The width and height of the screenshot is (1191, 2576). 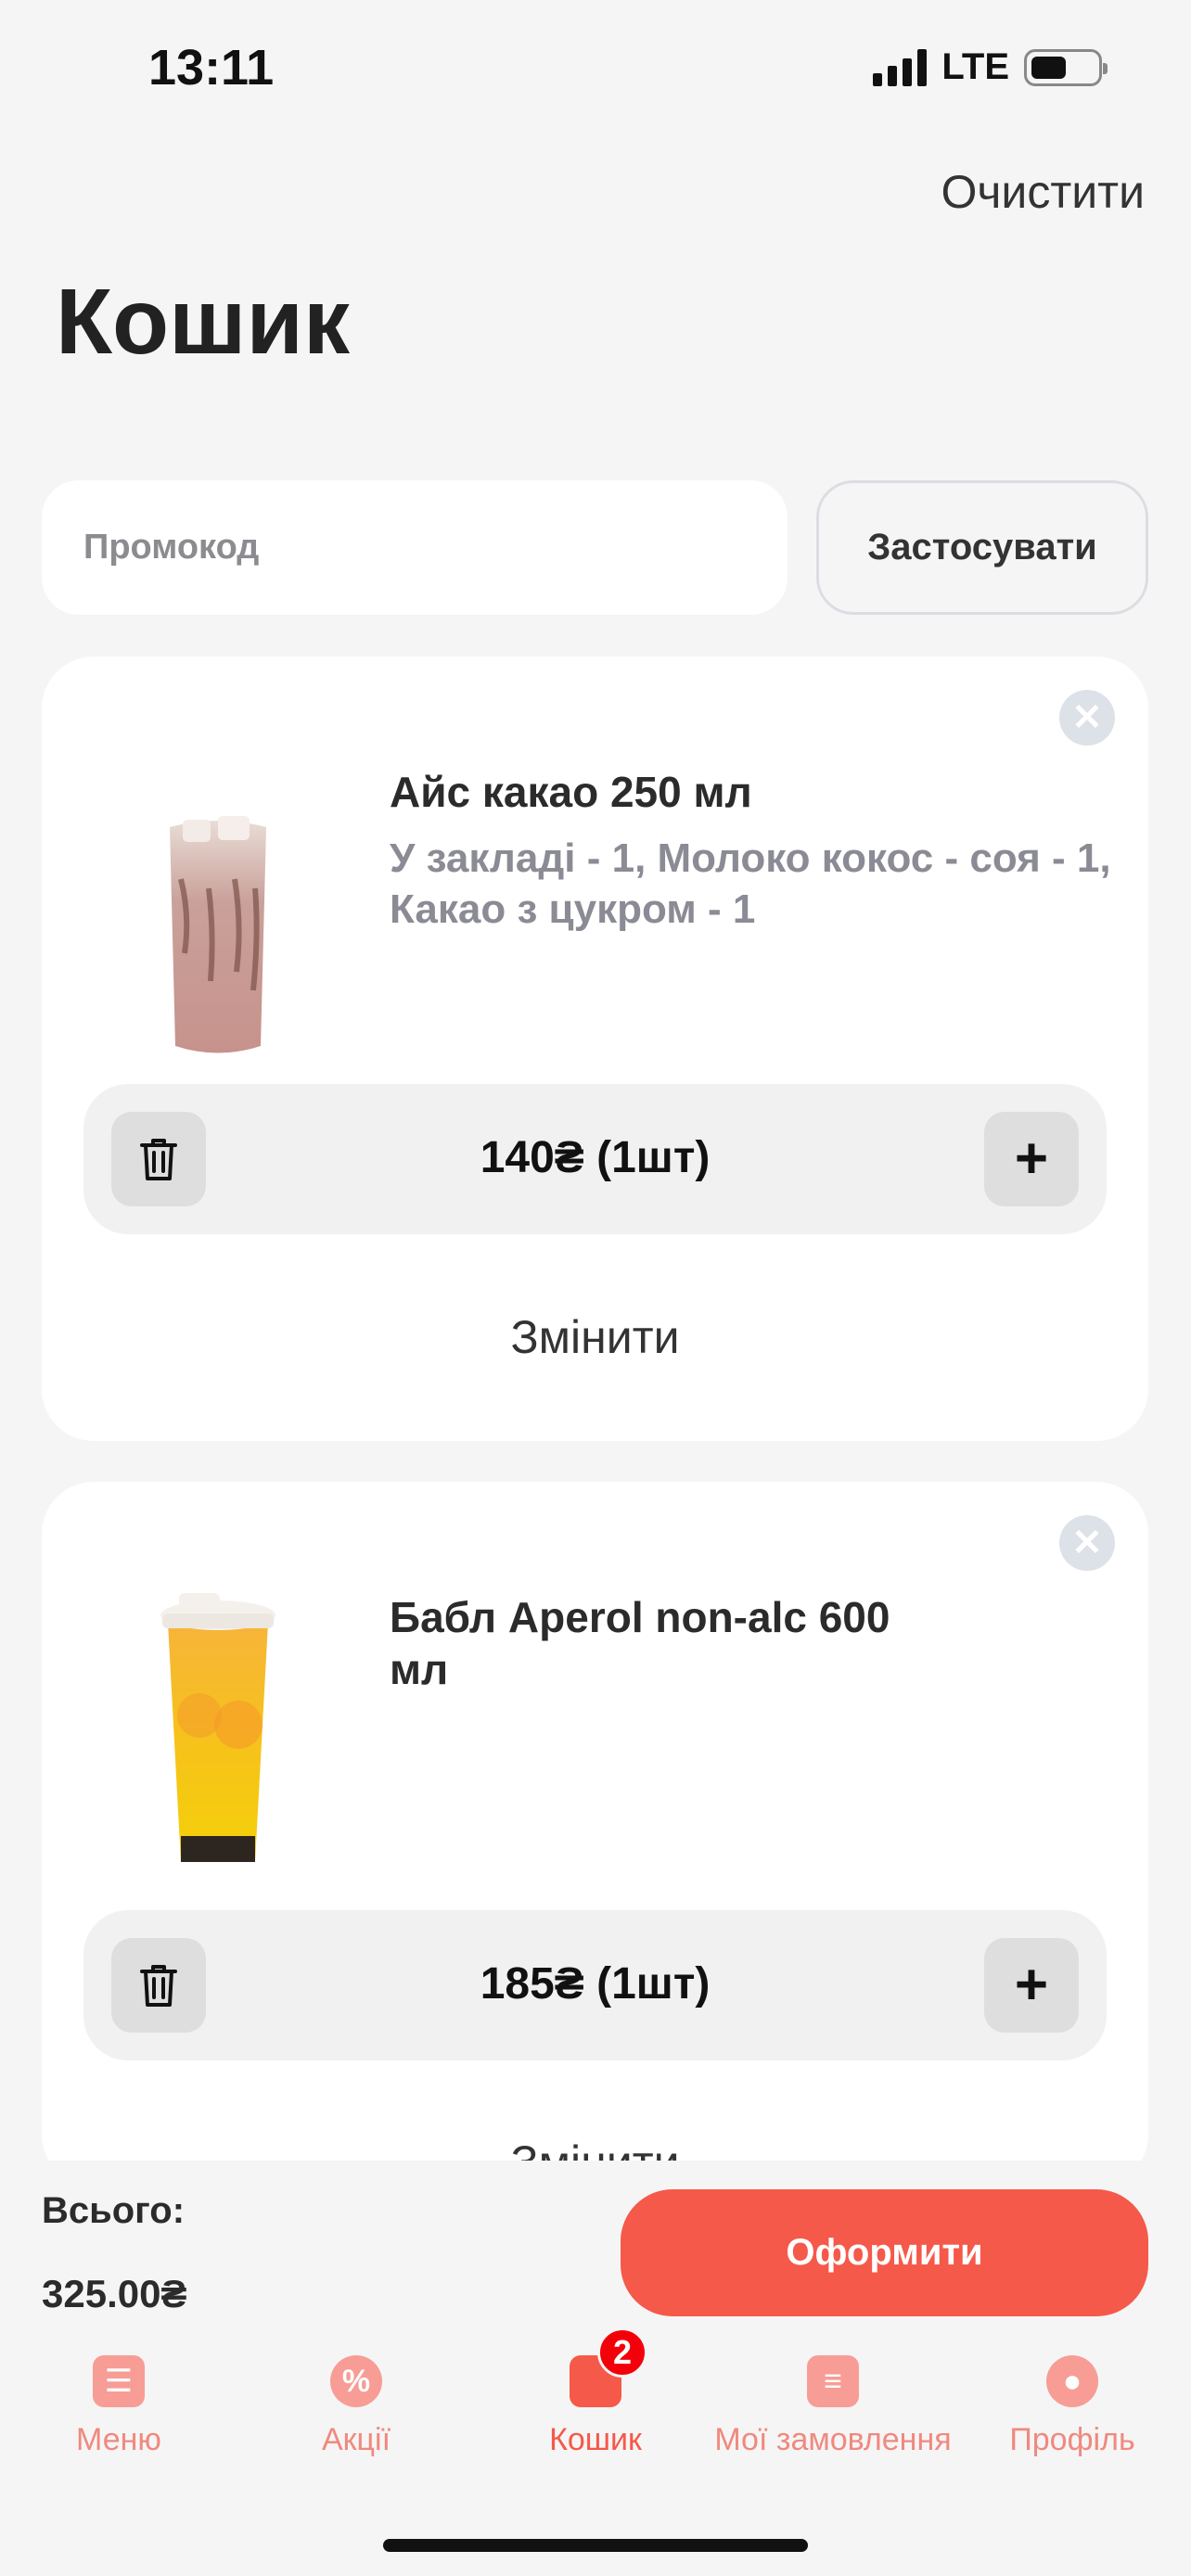 I want to click on tab-cart: 2 Кошик, so click(x=595, y=2393).